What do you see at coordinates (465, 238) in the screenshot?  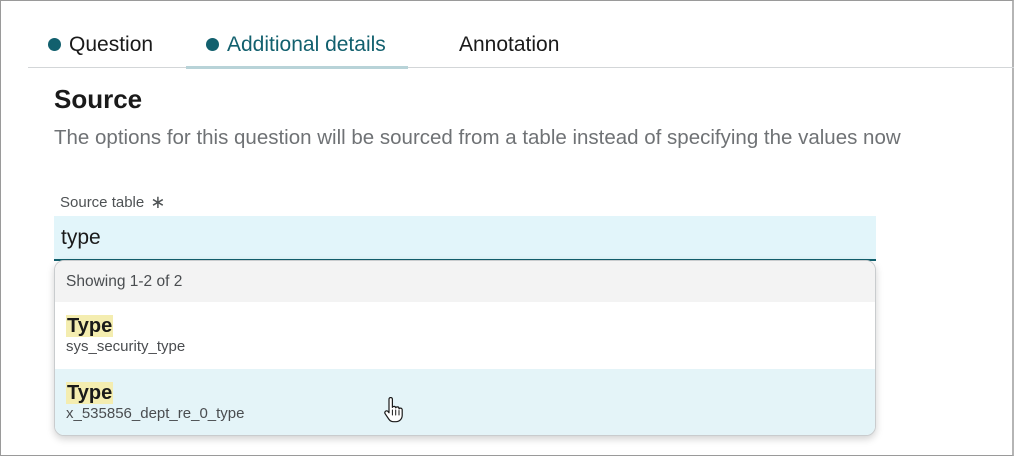 I see `source-table-input` at bounding box center [465, 238].